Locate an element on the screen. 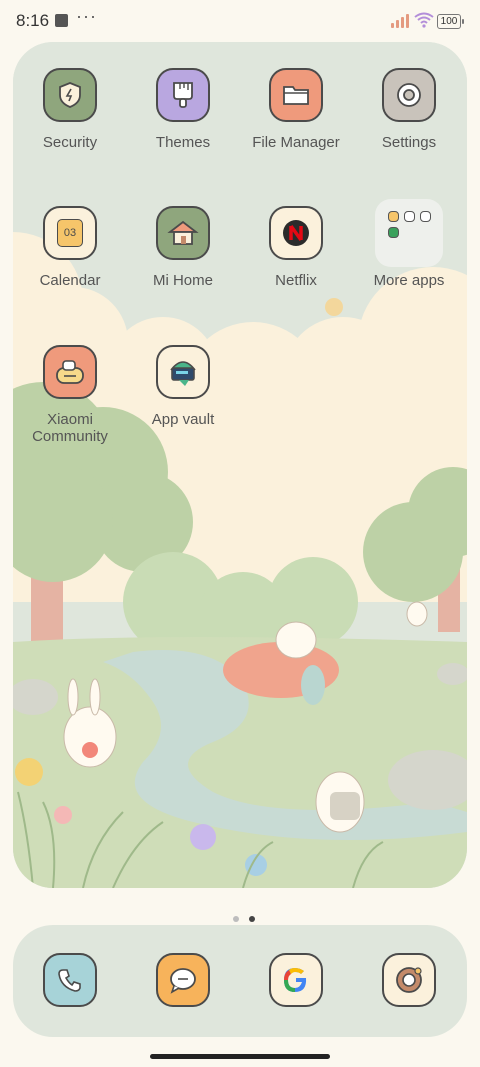 The height and width of the screenshot is (1067, 480). app-security: Security is located at coordinates (70, 109).